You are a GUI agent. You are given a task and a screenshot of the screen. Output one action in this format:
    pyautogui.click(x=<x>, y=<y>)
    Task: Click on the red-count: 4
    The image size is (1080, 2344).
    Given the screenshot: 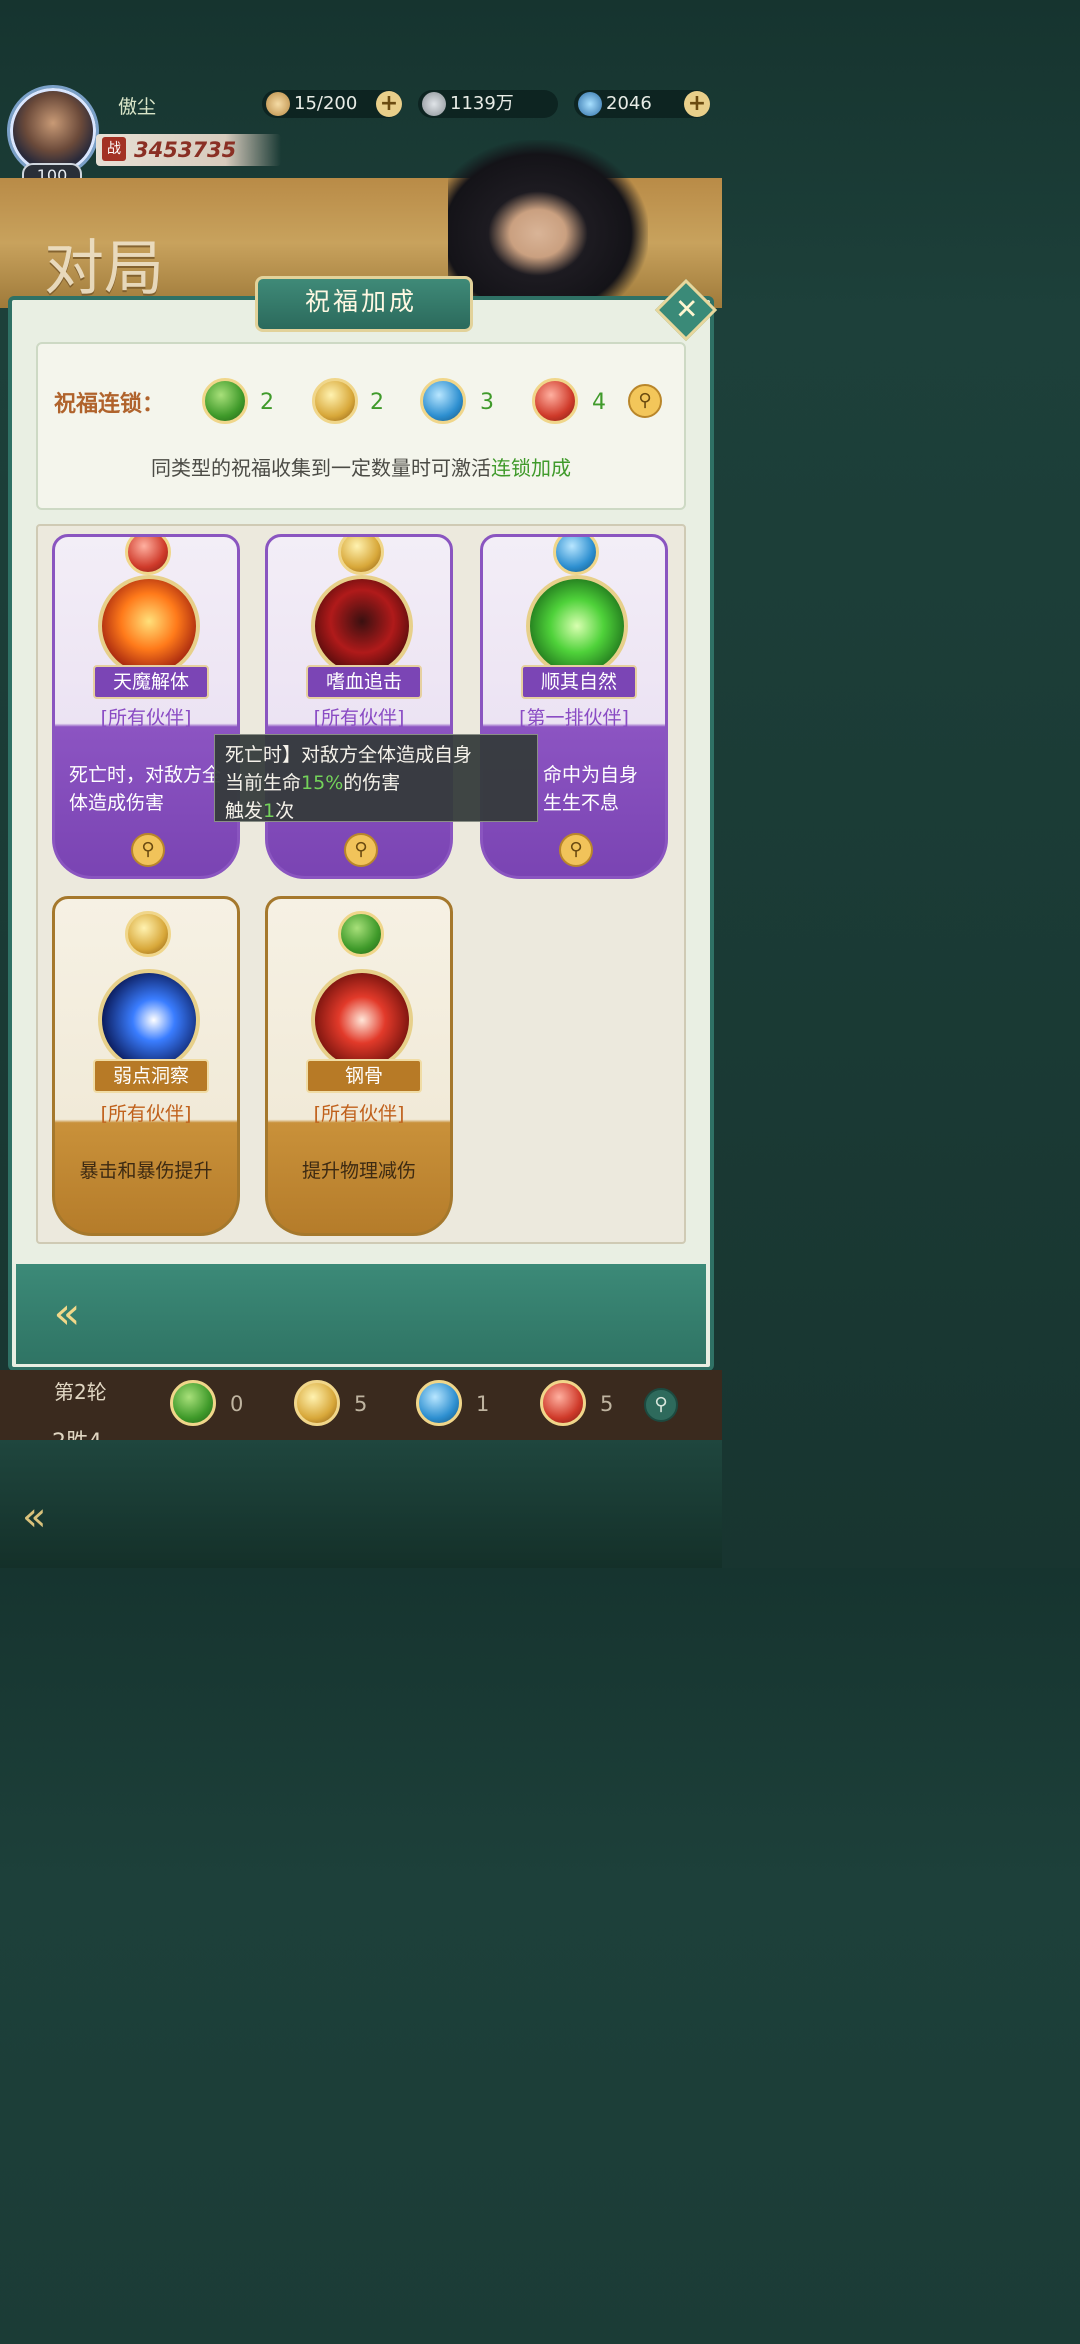 What is the action you would take?
    pyautogui.click(x=599, y=402)
    